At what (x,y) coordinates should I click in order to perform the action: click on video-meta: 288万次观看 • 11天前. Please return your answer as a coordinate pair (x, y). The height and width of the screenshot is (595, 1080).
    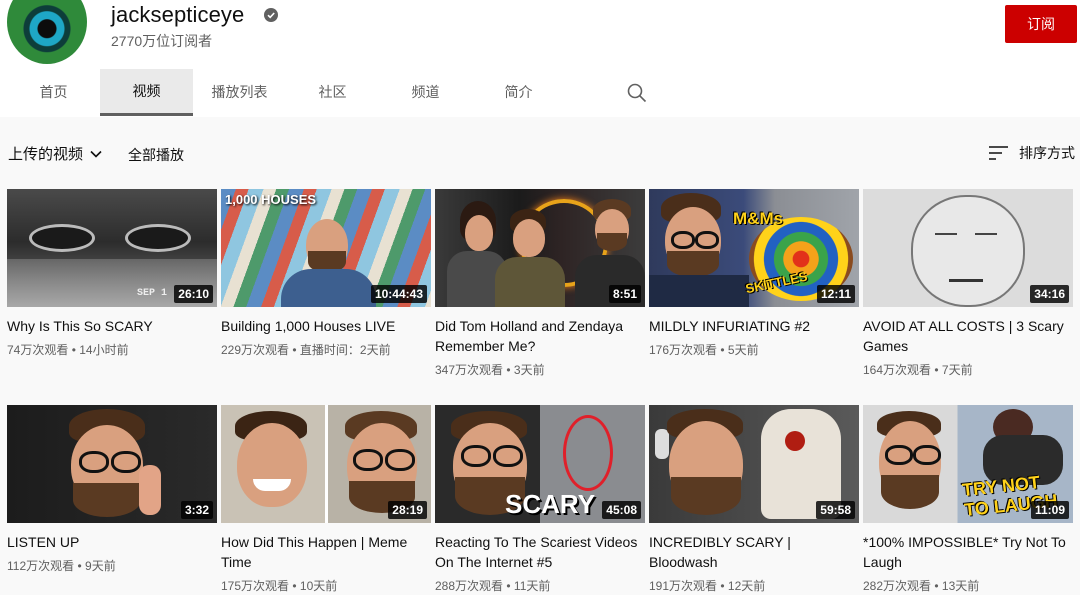
    Looking at the image, I should click on (540, 585).